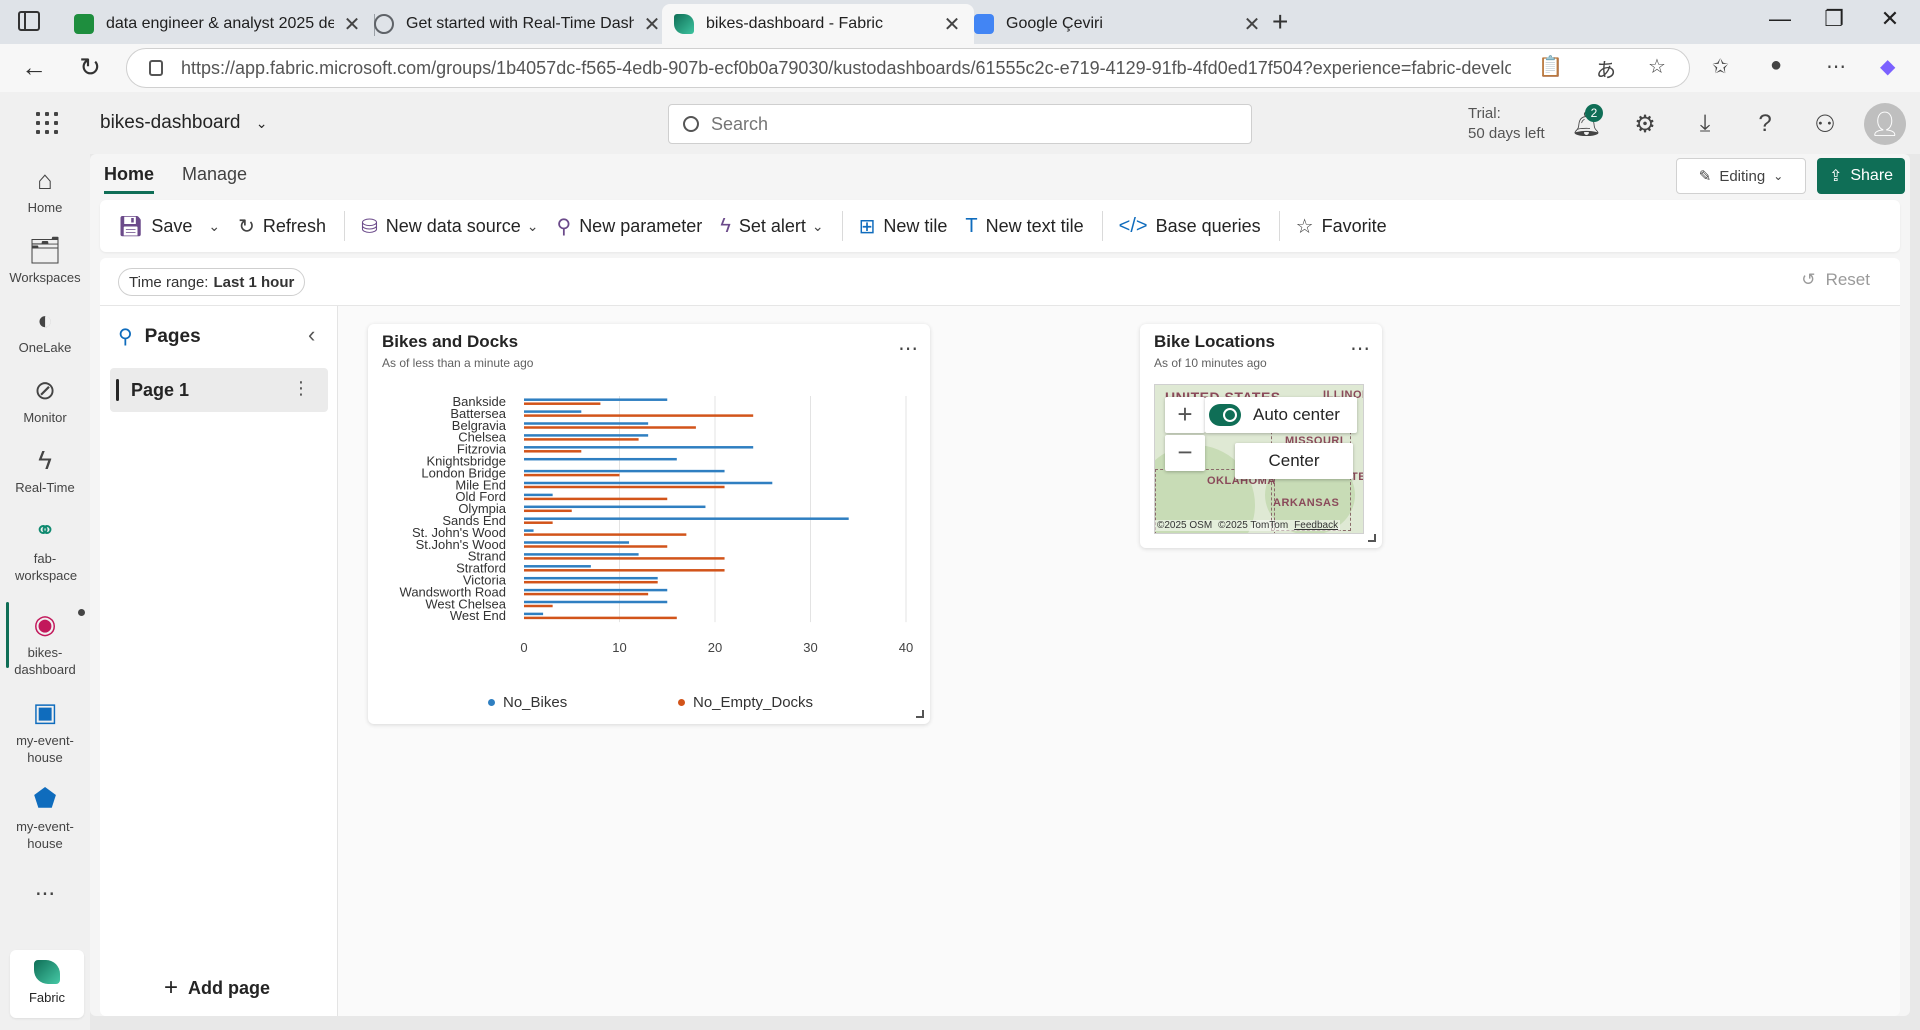  What do you see at coordinates (219, 390) in the screenshot?
I see `page-item: Page 1 ⋮` at bounding box center [219, 390].